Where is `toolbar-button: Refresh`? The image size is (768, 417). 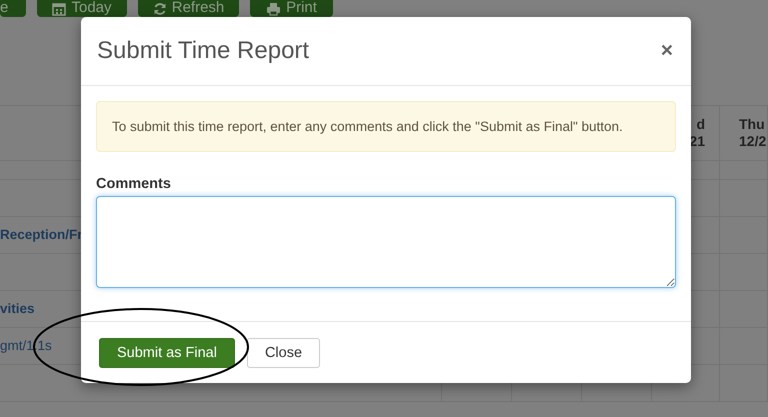
toolbar-button: Refresh is located at coordinates (188, 8).